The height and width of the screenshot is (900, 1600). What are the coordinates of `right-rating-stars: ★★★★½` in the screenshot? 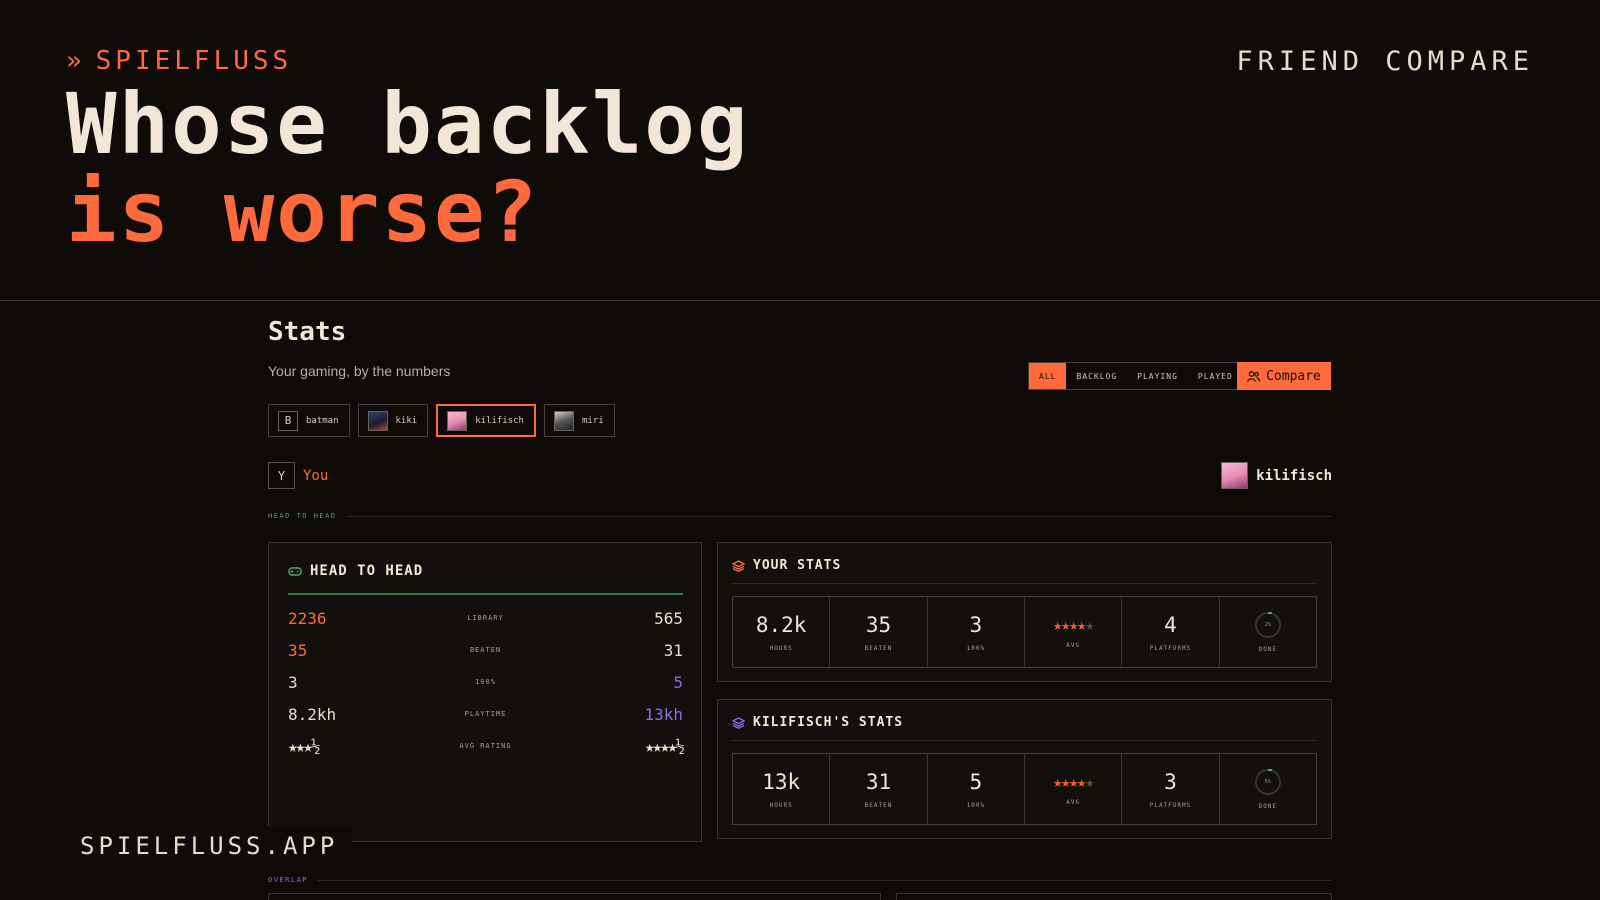 It's located at (664, 746).